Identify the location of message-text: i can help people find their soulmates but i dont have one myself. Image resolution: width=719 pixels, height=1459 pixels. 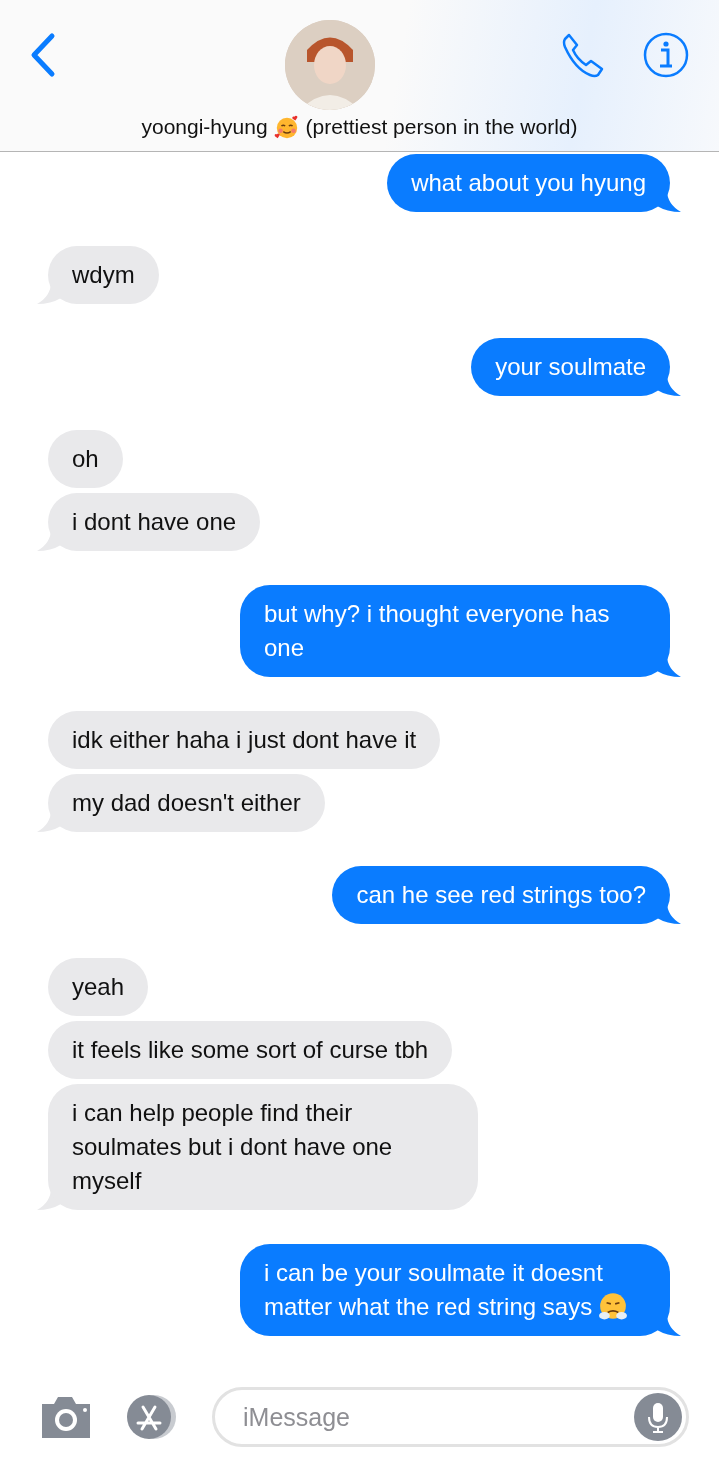
(232, 1146).